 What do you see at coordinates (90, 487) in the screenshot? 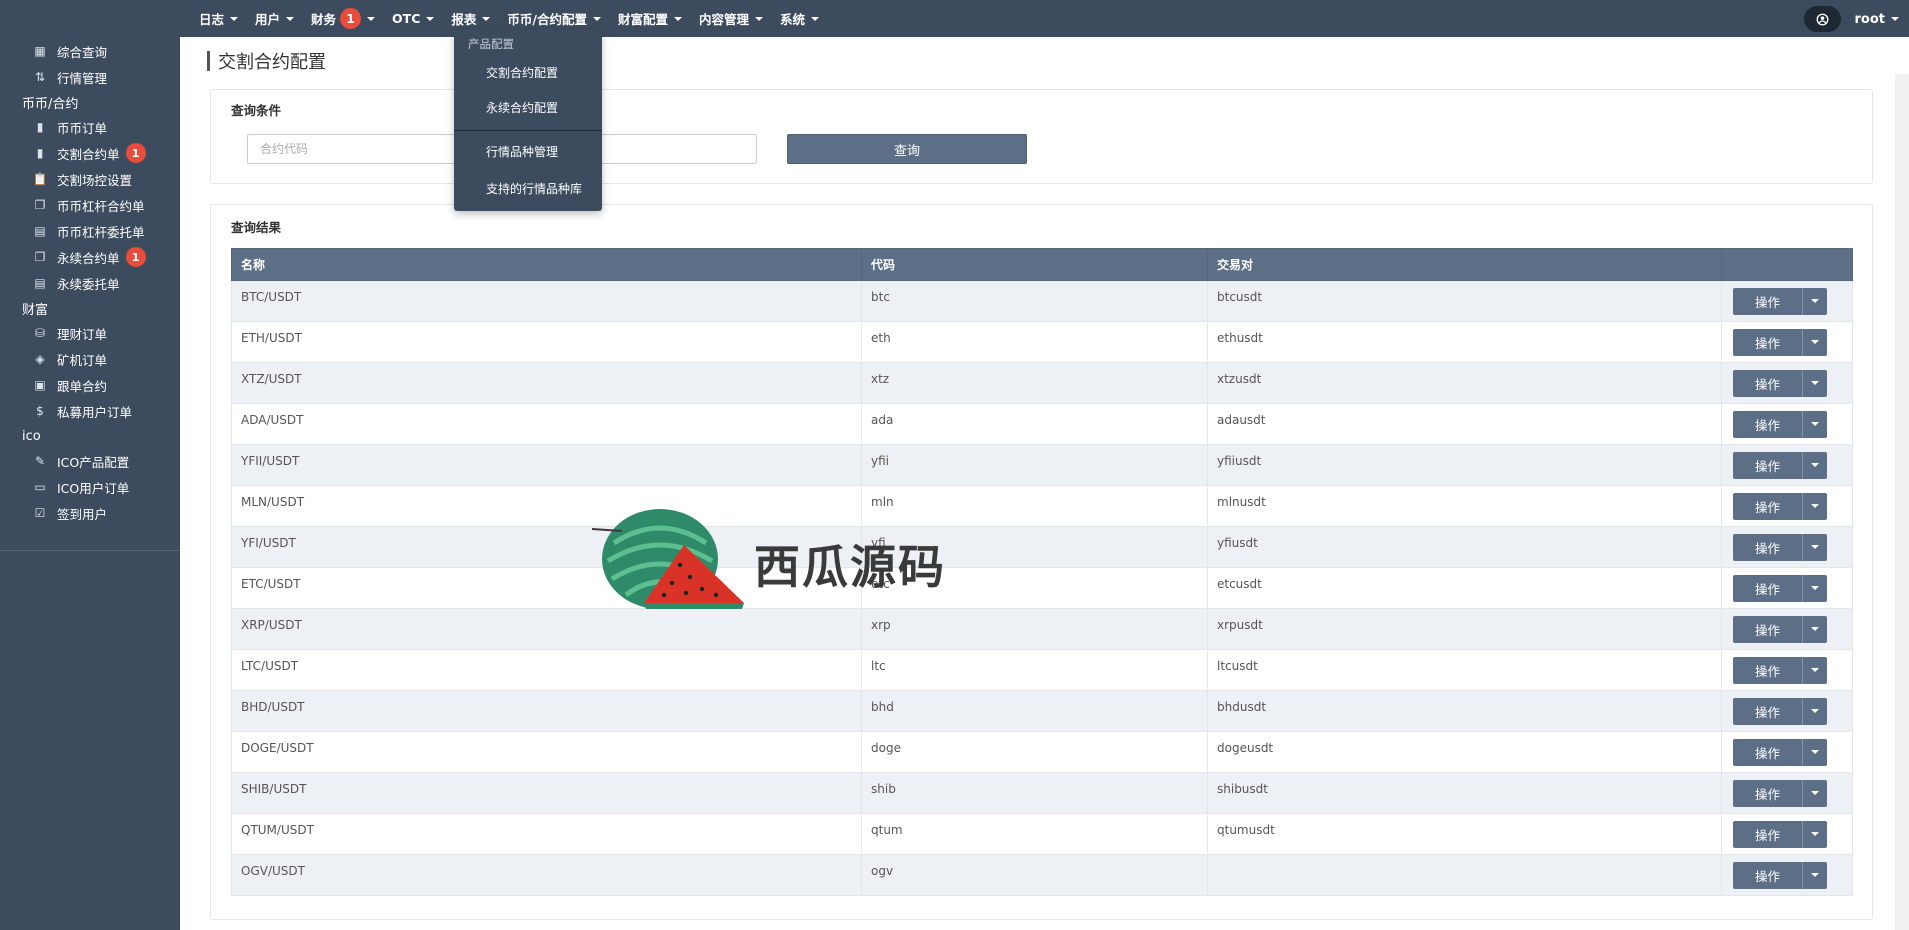
I see `sidebar-item: ▭ ICO用户订单` at bounding box center [90, 487].